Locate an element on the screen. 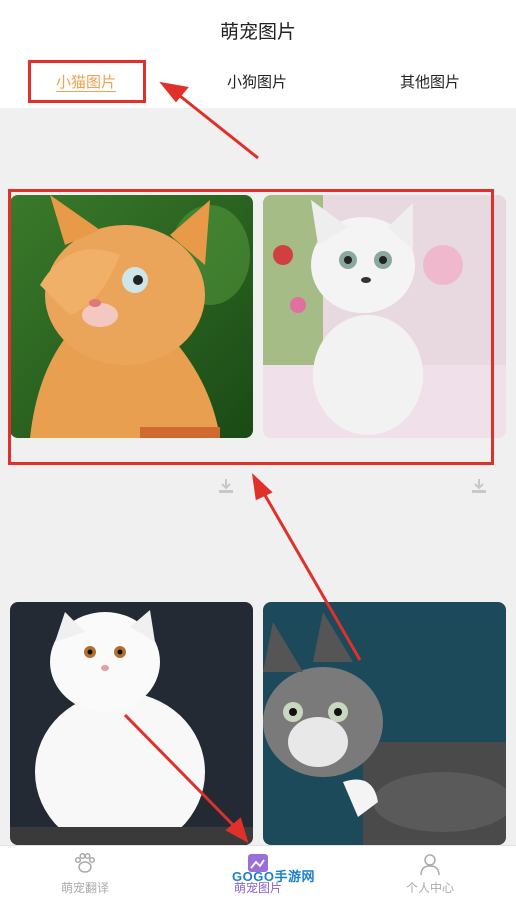 The width and height of the screenshot is (516, 900). tabby-kitten-photo is located at coordinates (384, 723).